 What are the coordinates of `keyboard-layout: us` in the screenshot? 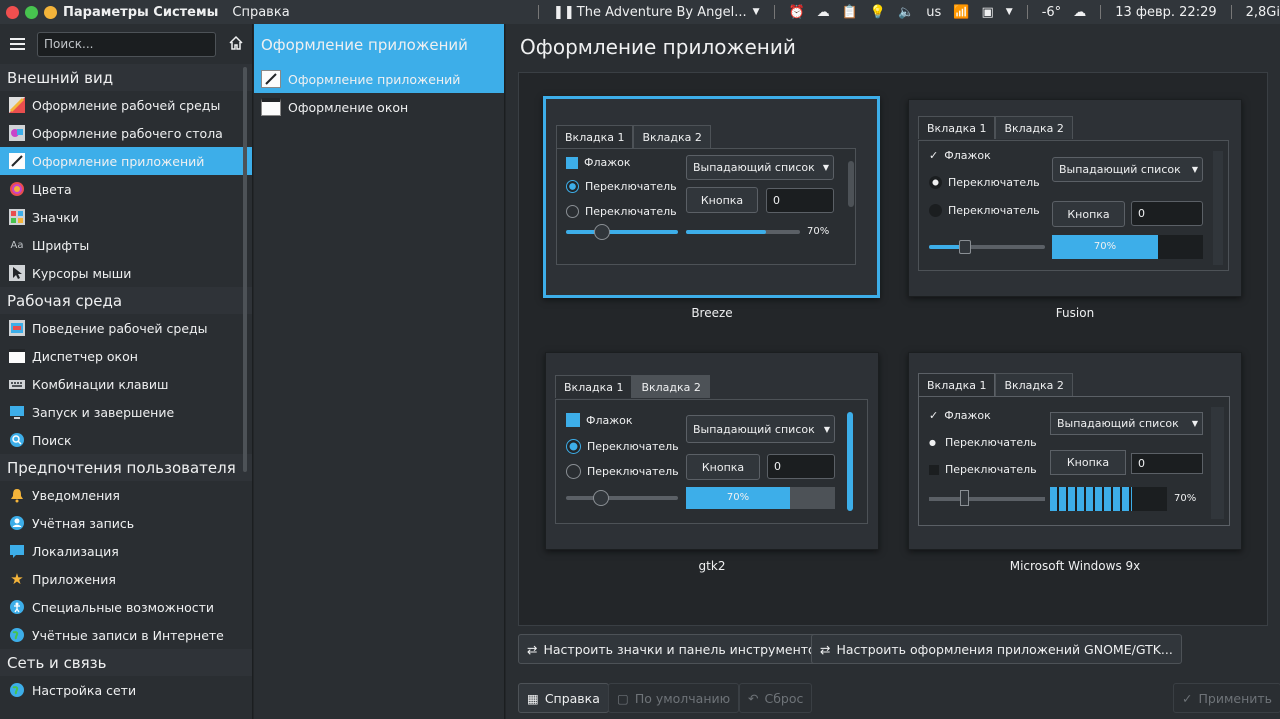 It's located at (933, 12).